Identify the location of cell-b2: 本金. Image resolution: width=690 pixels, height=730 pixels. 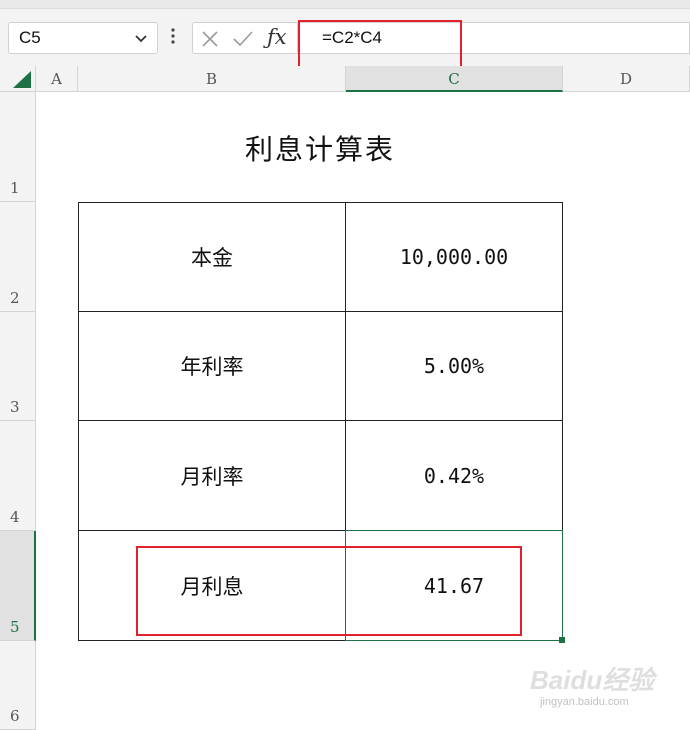
(212, 257).